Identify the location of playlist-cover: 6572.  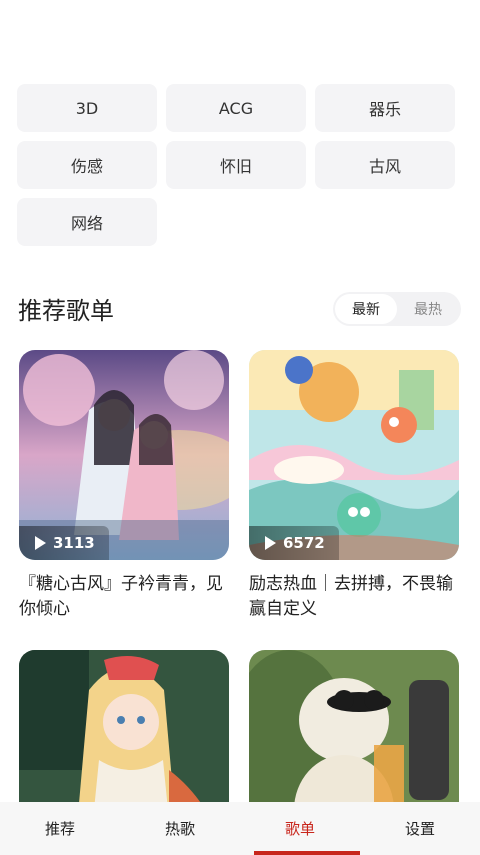
(354, 455).